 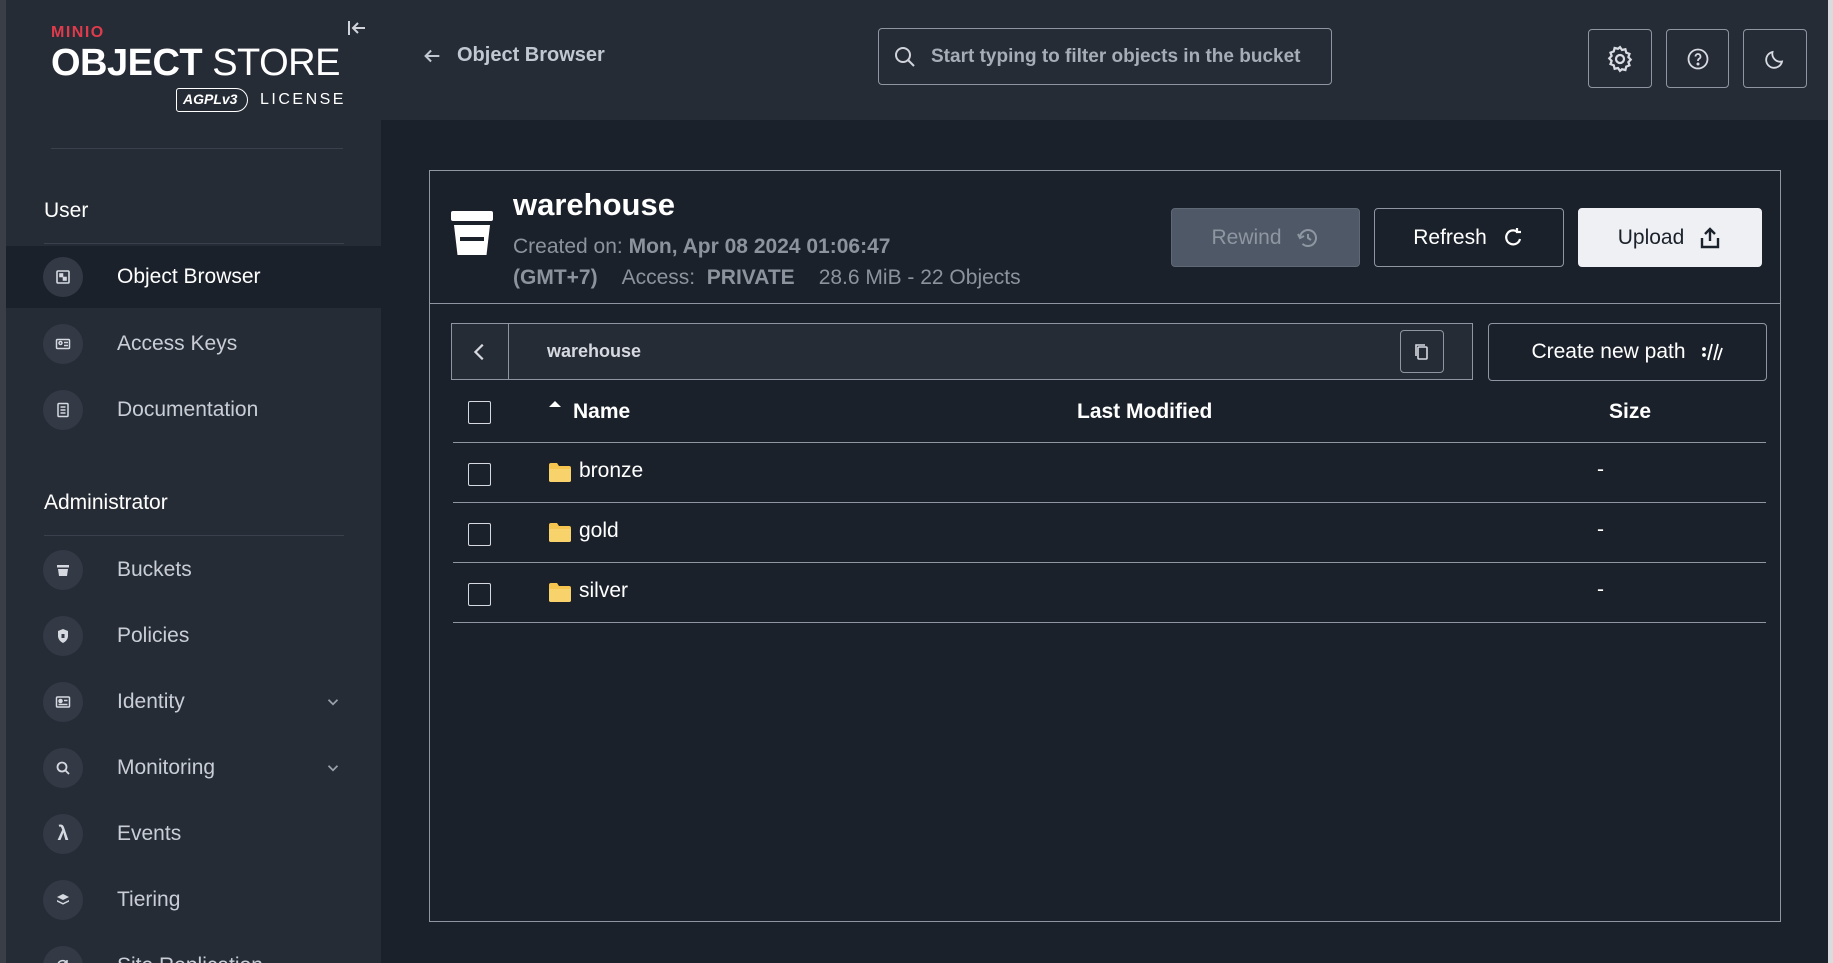 What do you see at coordinates (193, 949) in the screenshot?
I see `sidebar-item-site-replication: Site Replication` at bounding box center [193, 949].